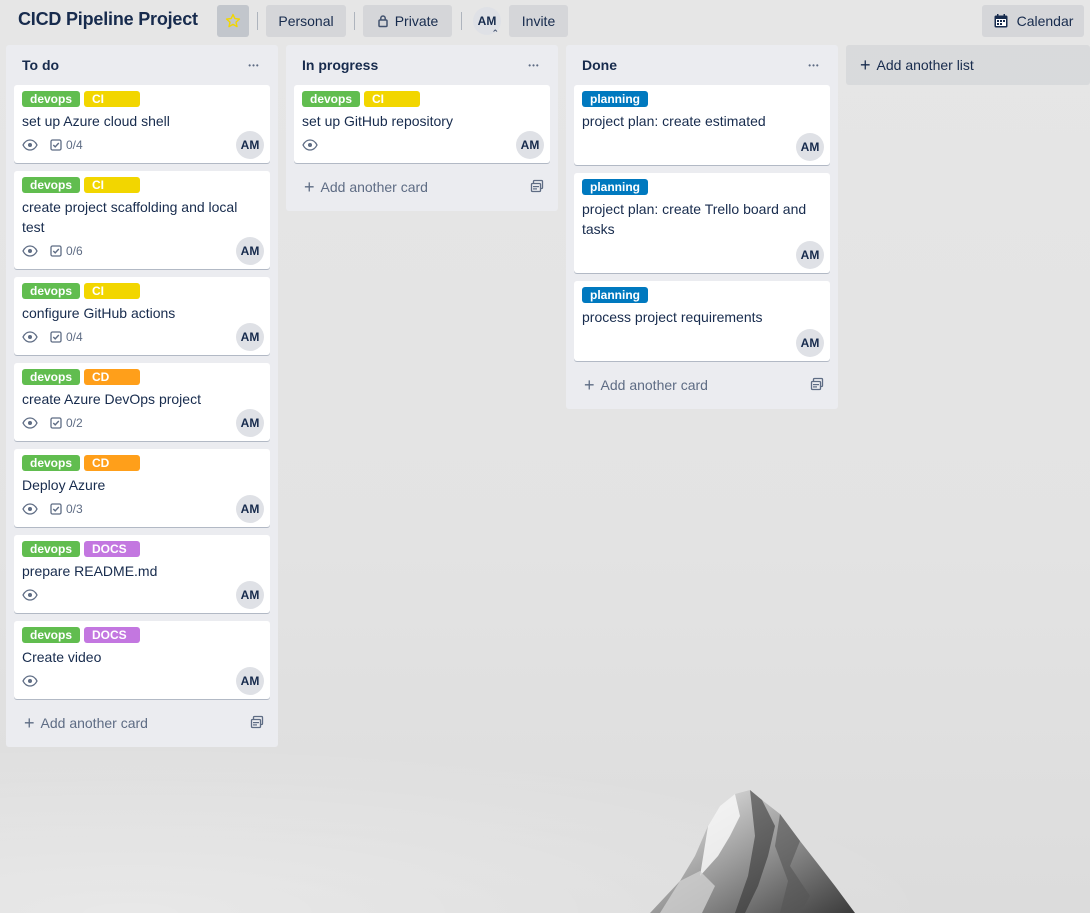 The height and width of the screenshot is (913, 1090). Describe the element at coordinates (487, 22) in the screenshot. I see `member-avatar: AM ⌃` at that location.